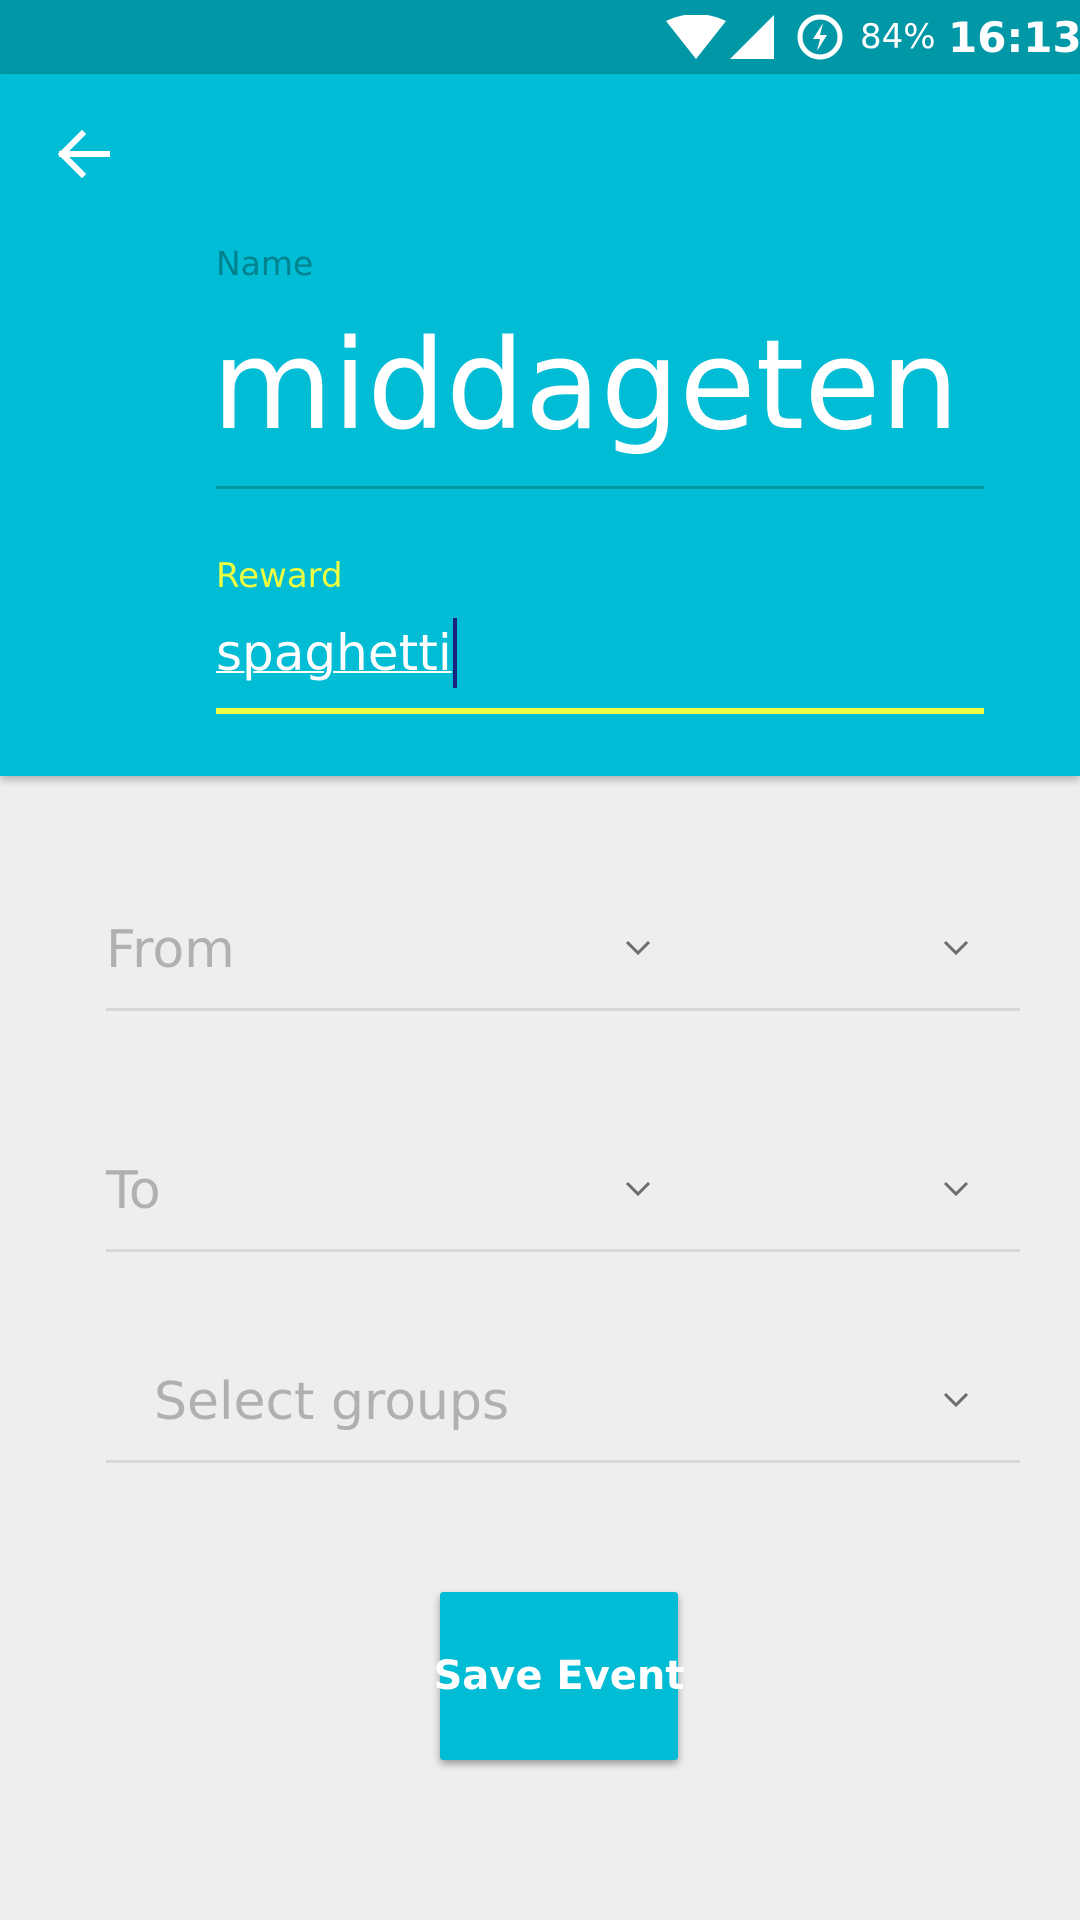  I want to click on battery-saver-icon, so click(820, 37).